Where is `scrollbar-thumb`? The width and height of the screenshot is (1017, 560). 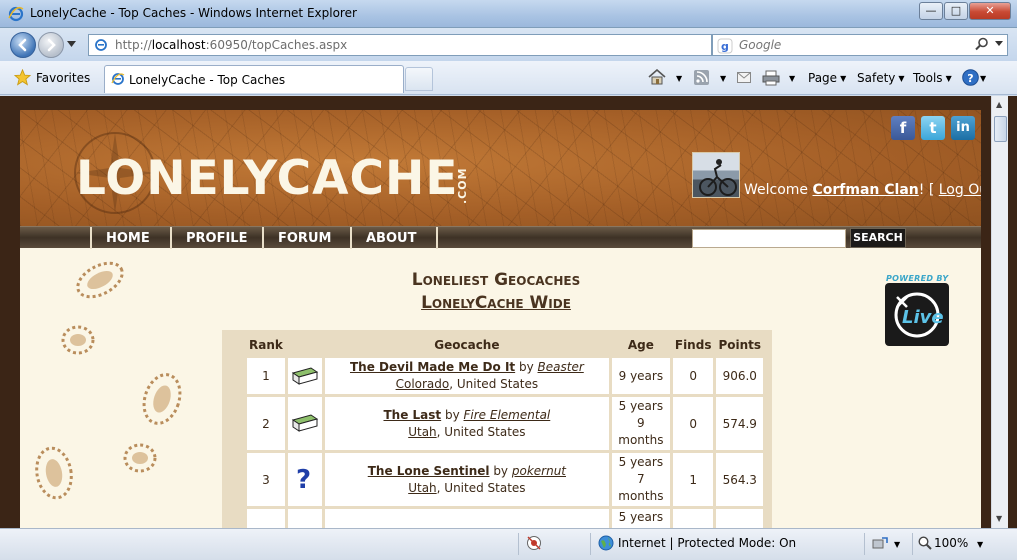
scrollbar-thumb is located at coordinates (1000, 129).